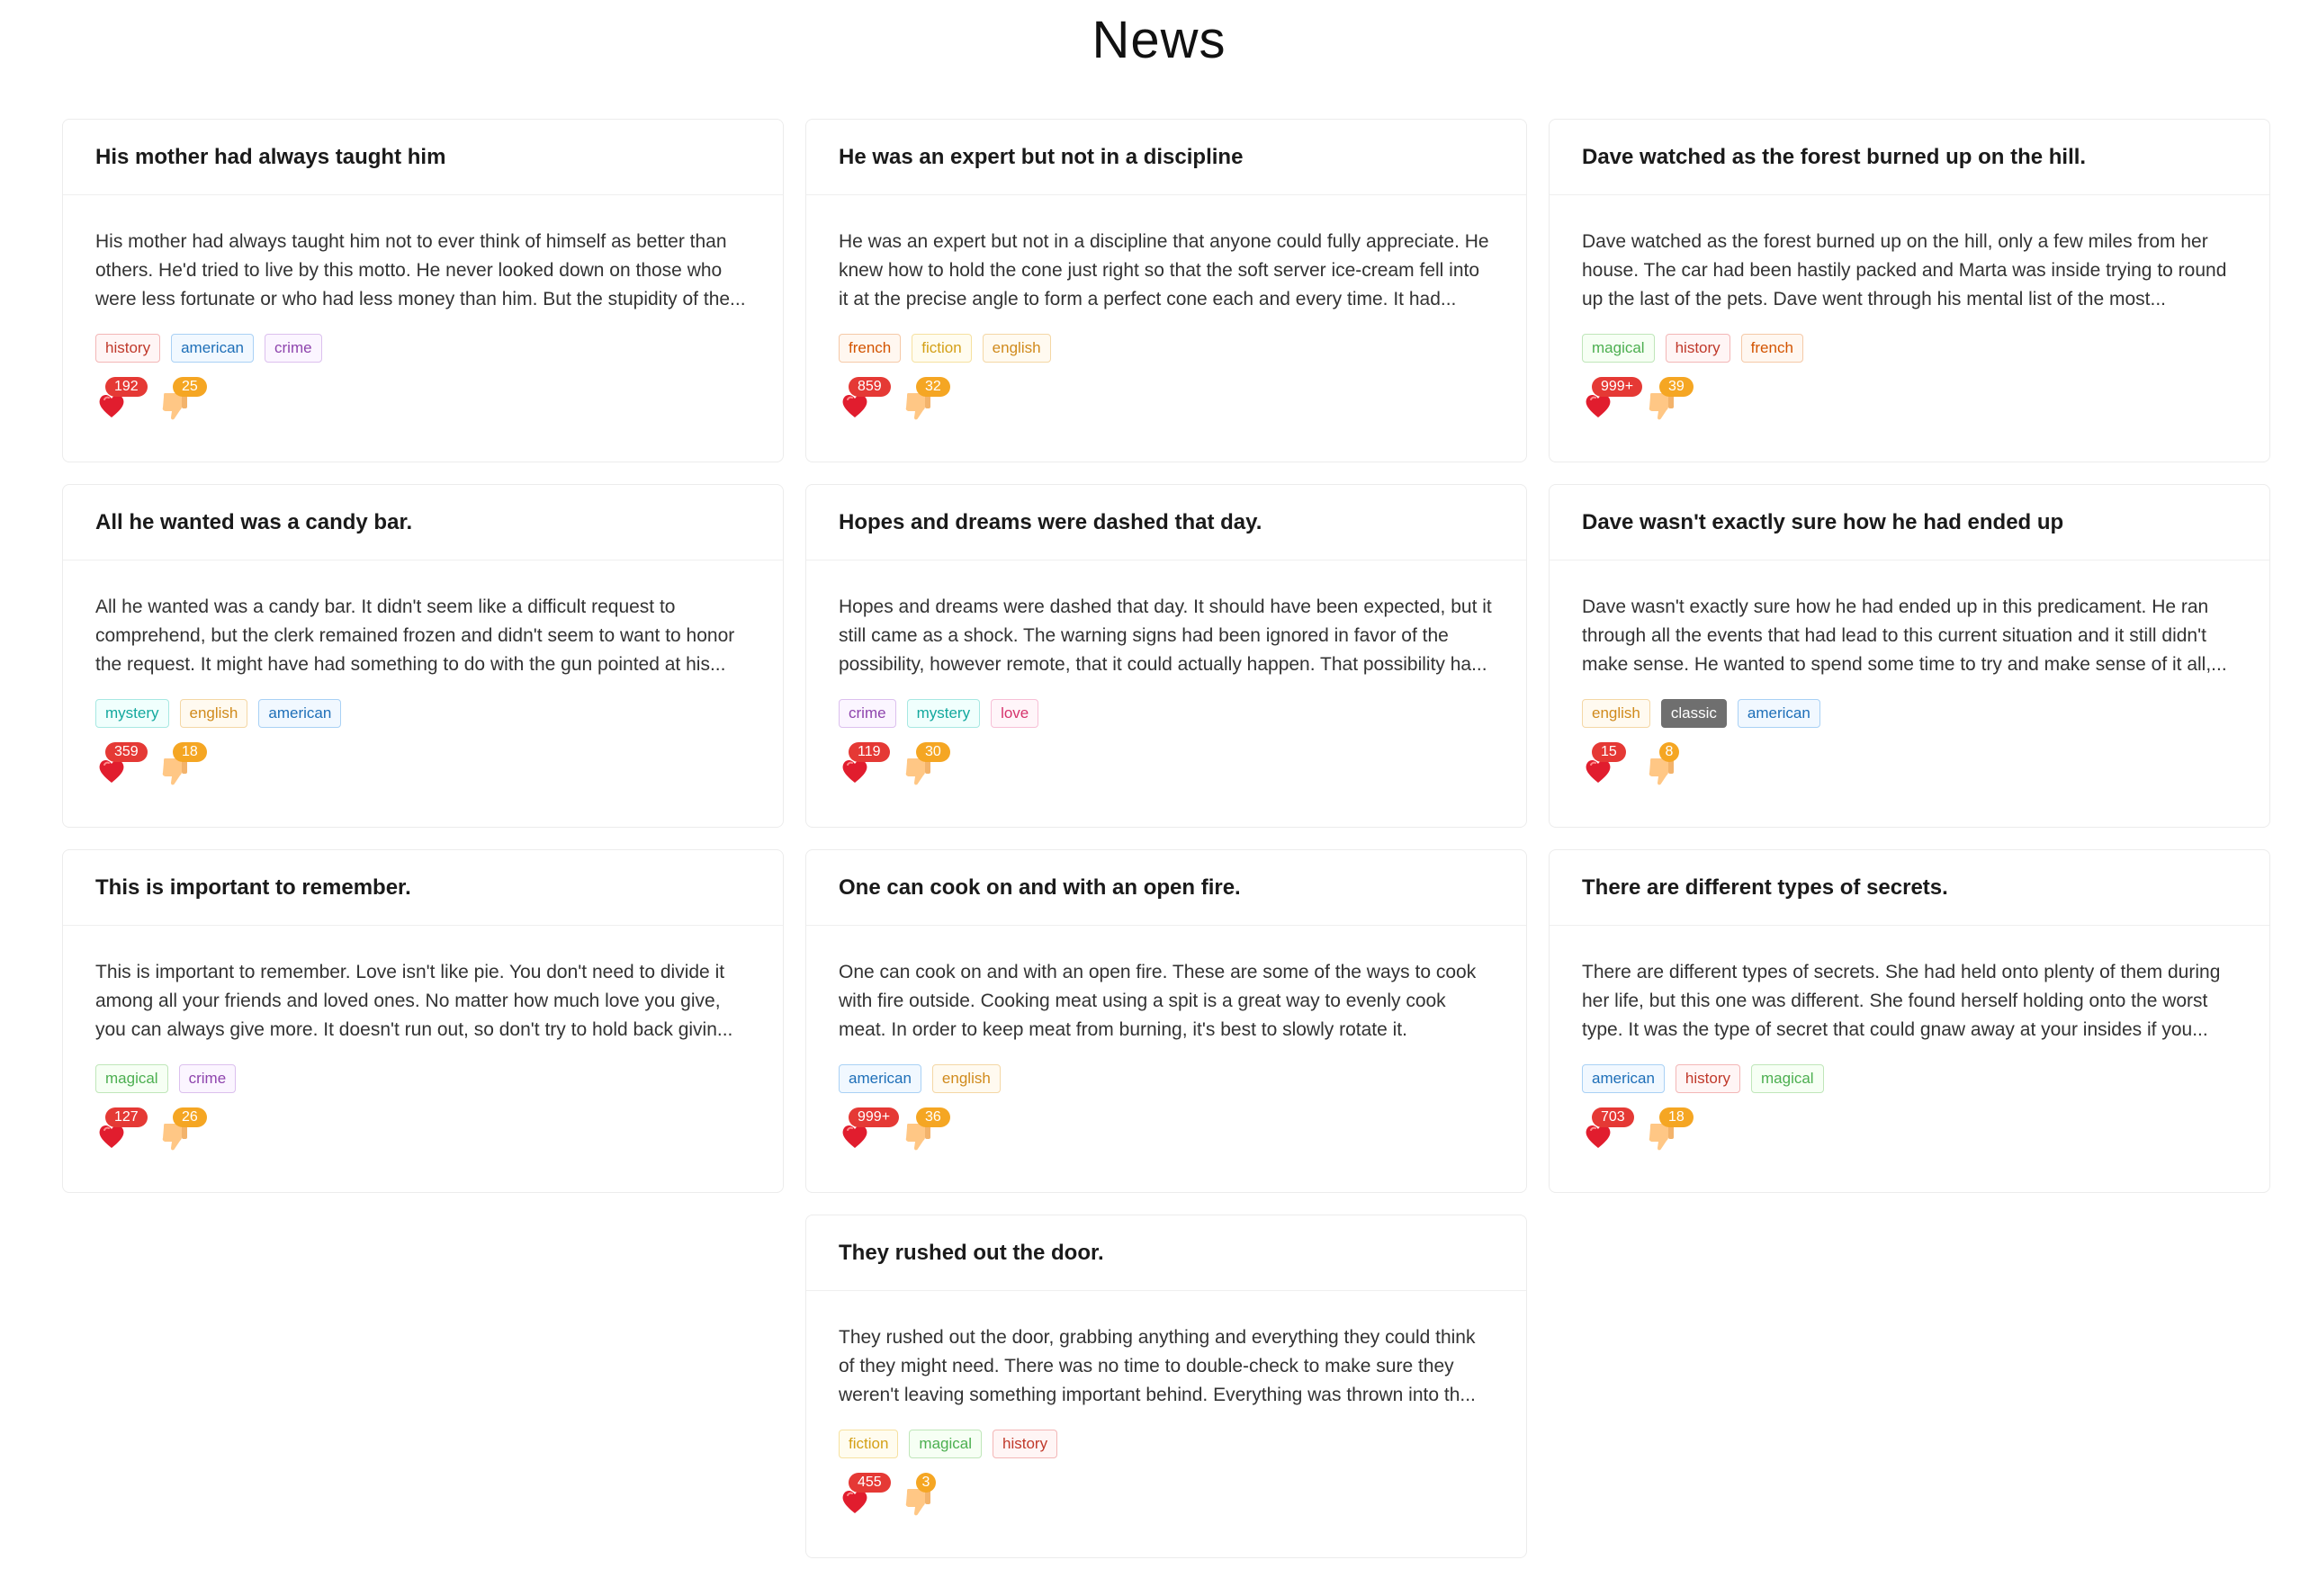  I want to click on tag-list: american history magical, so click(1910, 1078).